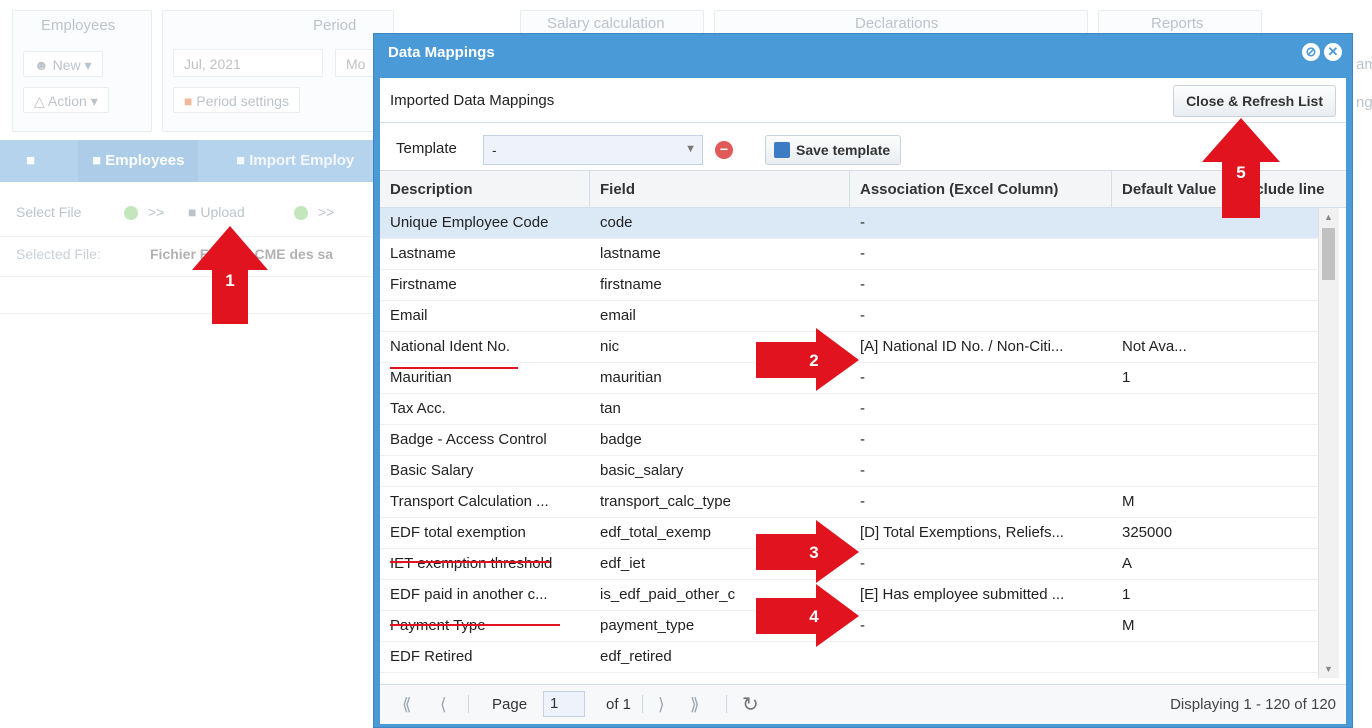 The height and width of the screenshot is (728, 1372). Describe the element at coordinates (494, 150) in the screenshot. I see `template-select-value: -` at that location.